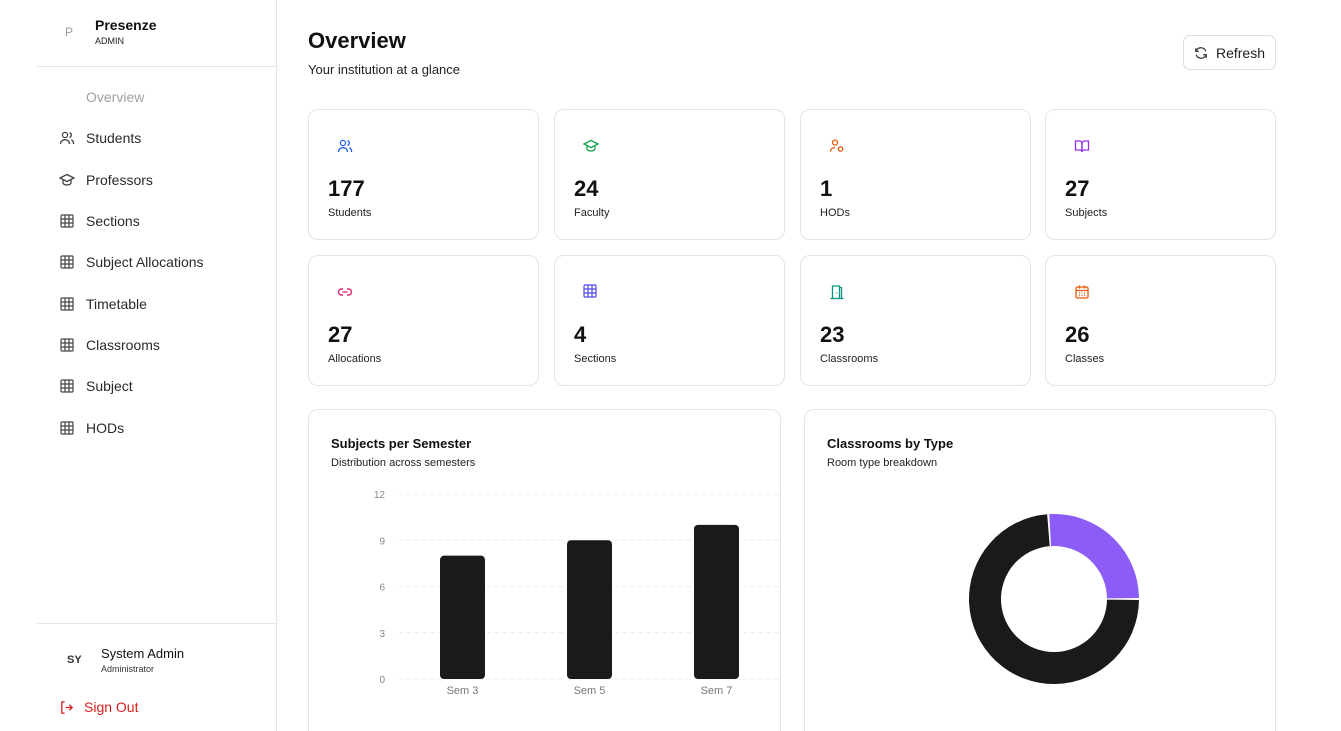  Describe the element at coordinates (380, 495) in the screenshot. I see `y-tick-label: 12` at that location.